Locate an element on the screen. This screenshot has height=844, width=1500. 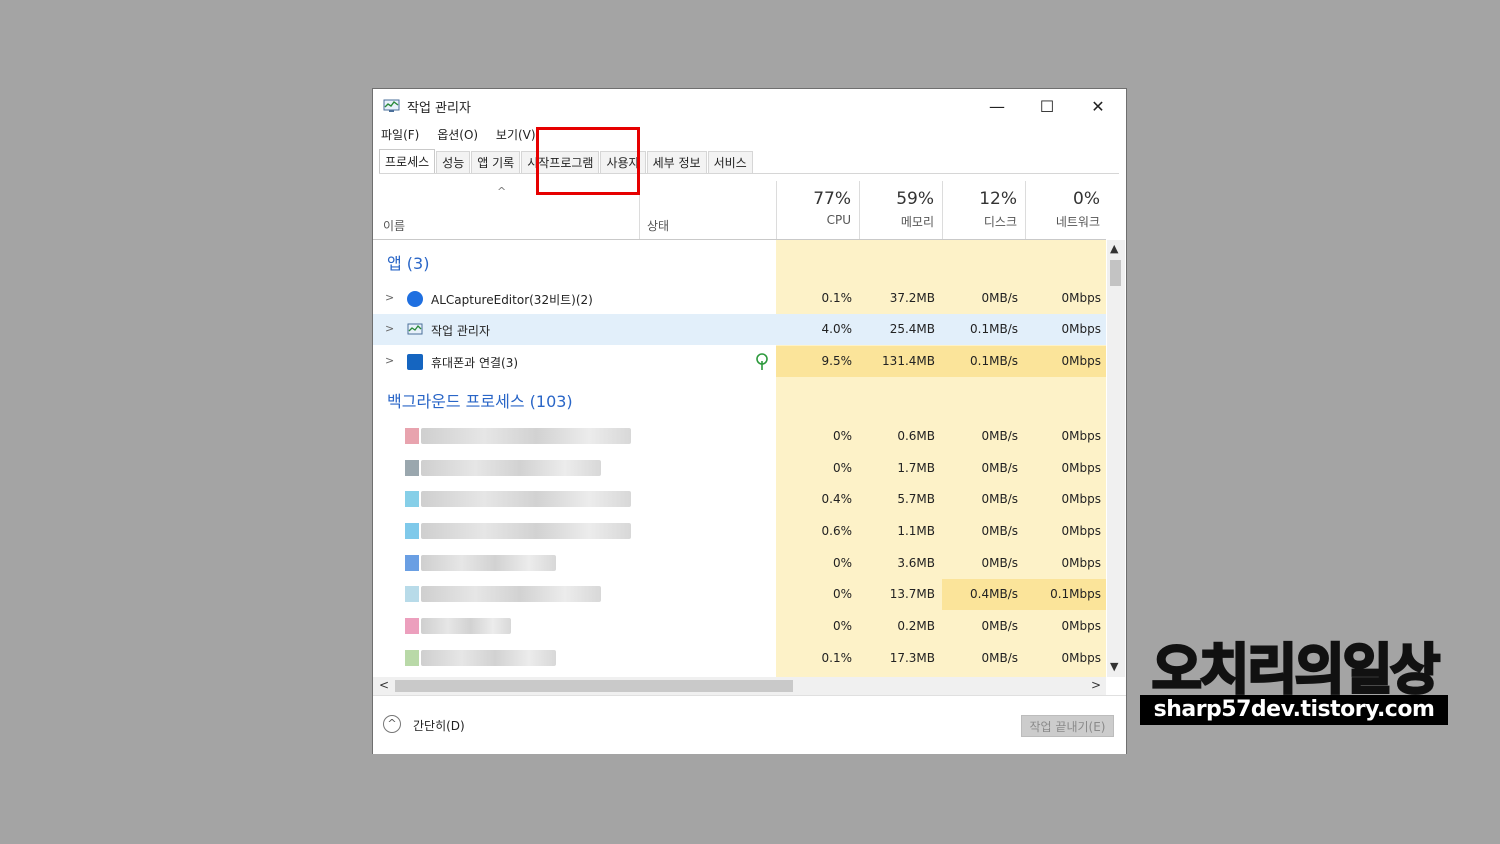
cpu-value: 0.4% is located at coordinates (837, 499).